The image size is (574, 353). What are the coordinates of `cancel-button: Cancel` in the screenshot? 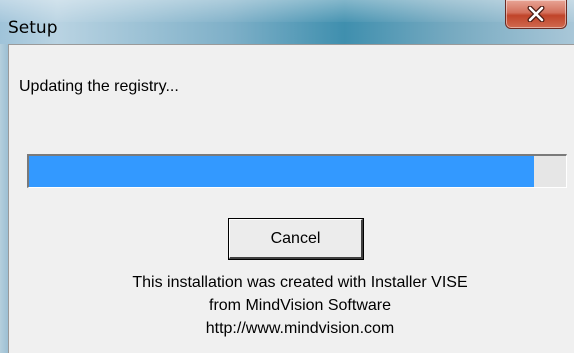 It's located at (296, 239).